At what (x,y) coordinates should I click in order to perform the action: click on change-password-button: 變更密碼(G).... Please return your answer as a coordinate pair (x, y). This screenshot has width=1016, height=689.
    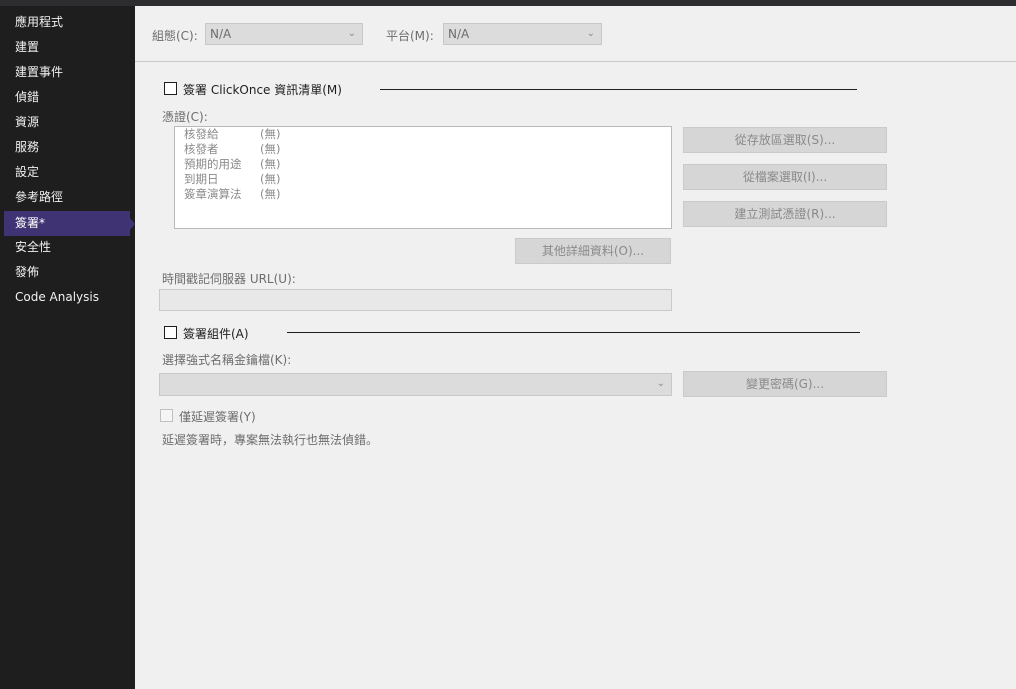
    Looking at the image, I should click on (785, 384).